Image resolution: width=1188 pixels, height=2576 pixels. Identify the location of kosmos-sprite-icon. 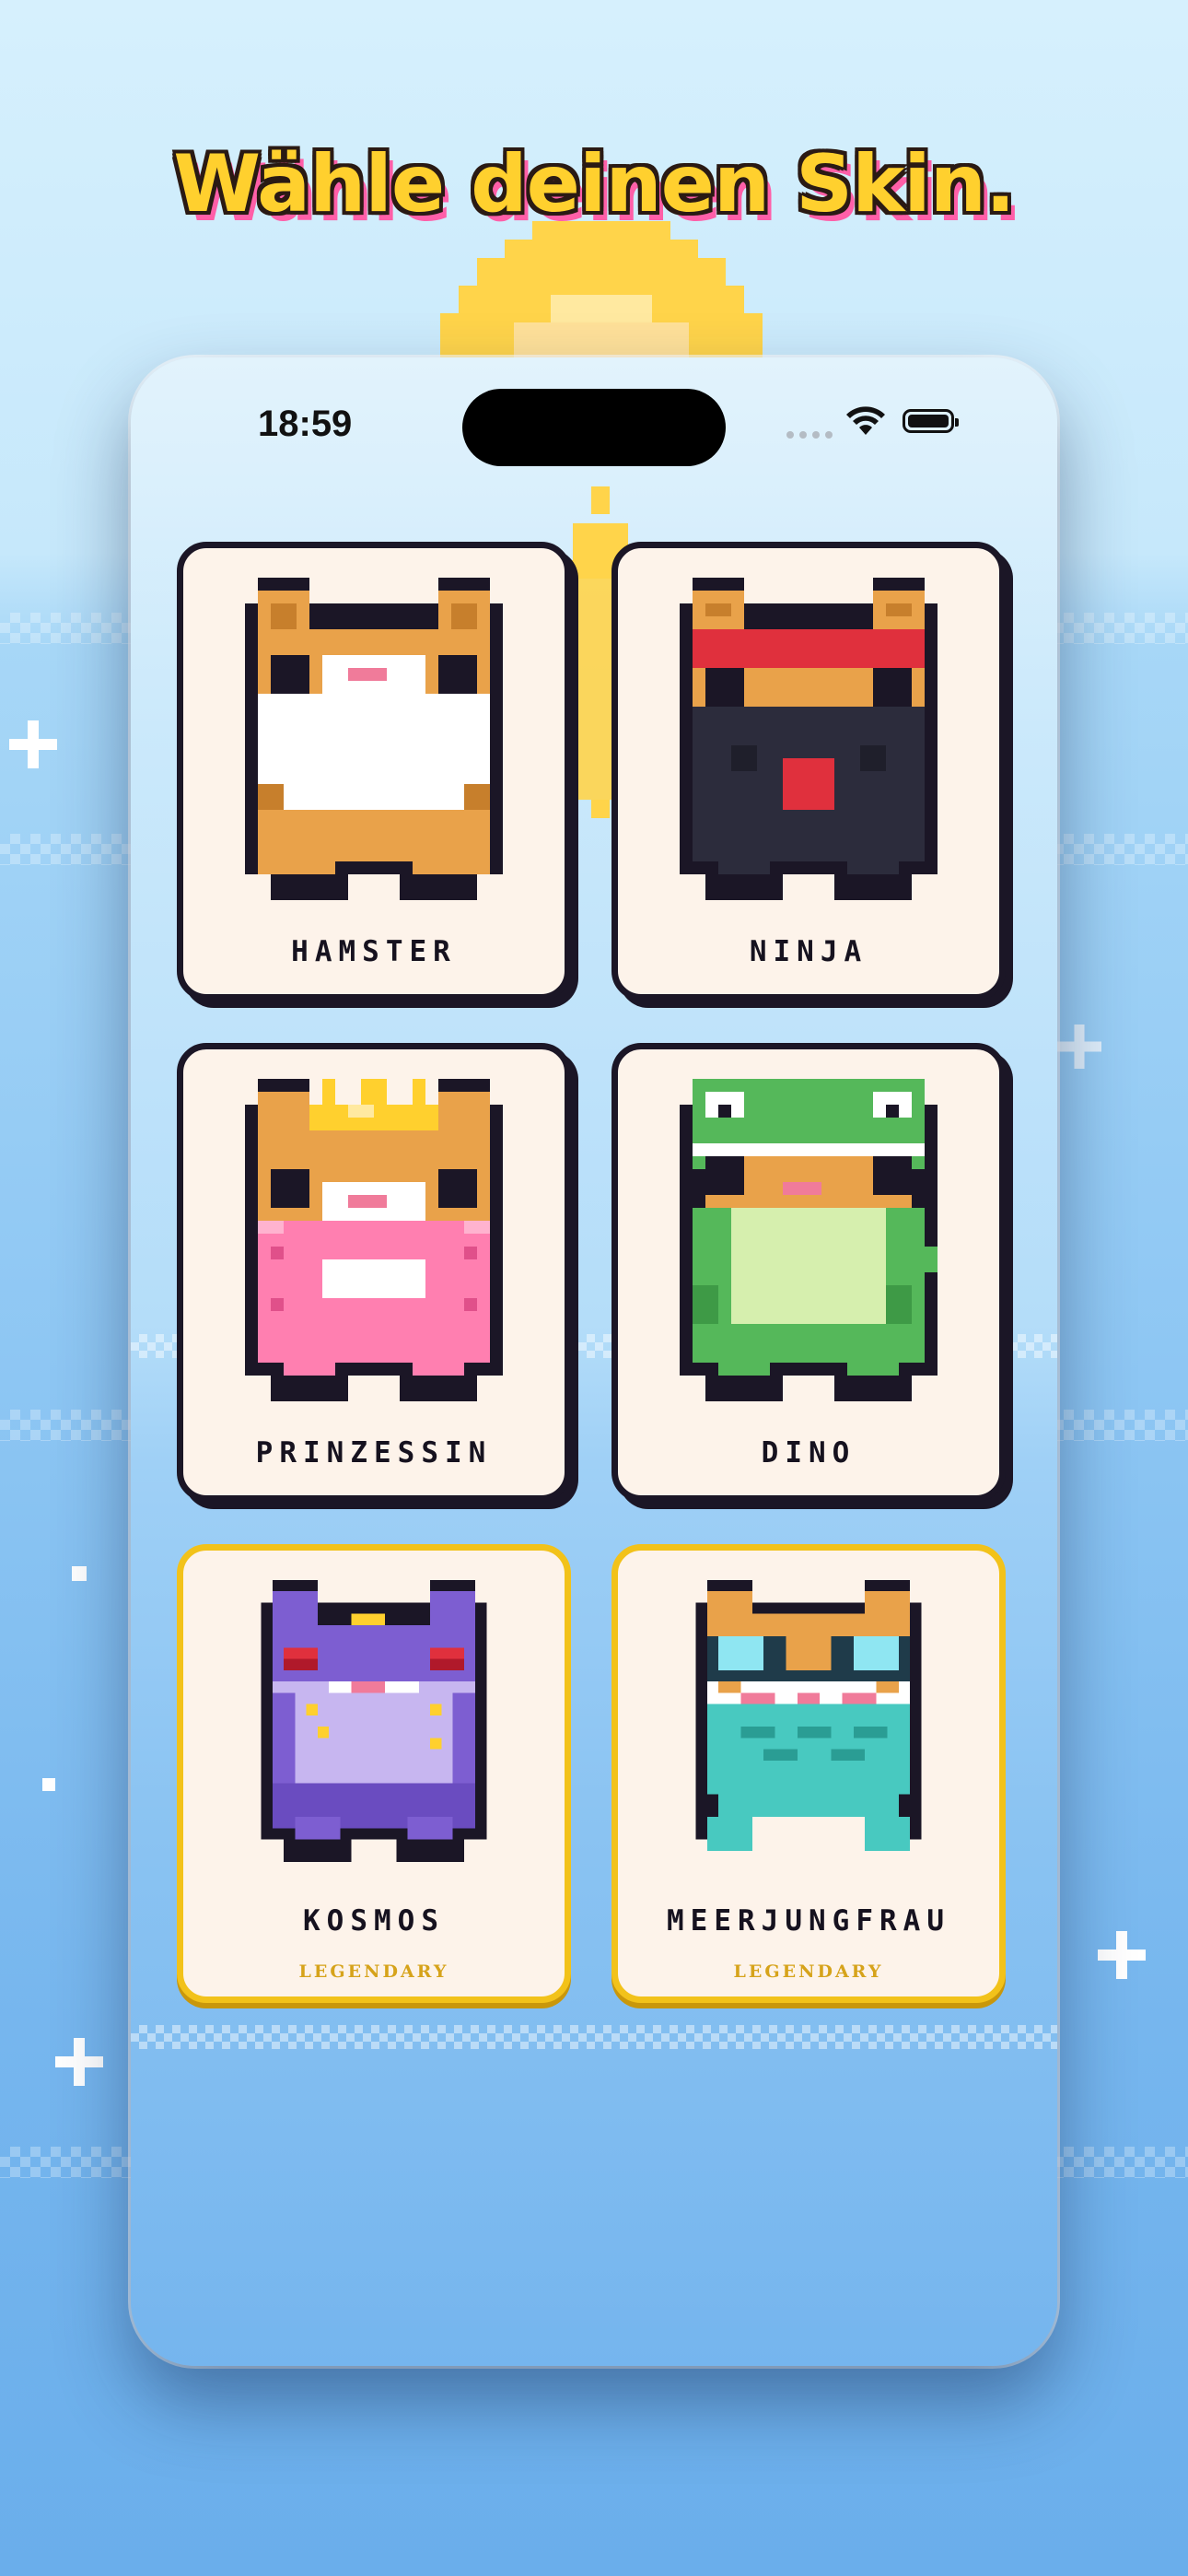
(374, 1721).